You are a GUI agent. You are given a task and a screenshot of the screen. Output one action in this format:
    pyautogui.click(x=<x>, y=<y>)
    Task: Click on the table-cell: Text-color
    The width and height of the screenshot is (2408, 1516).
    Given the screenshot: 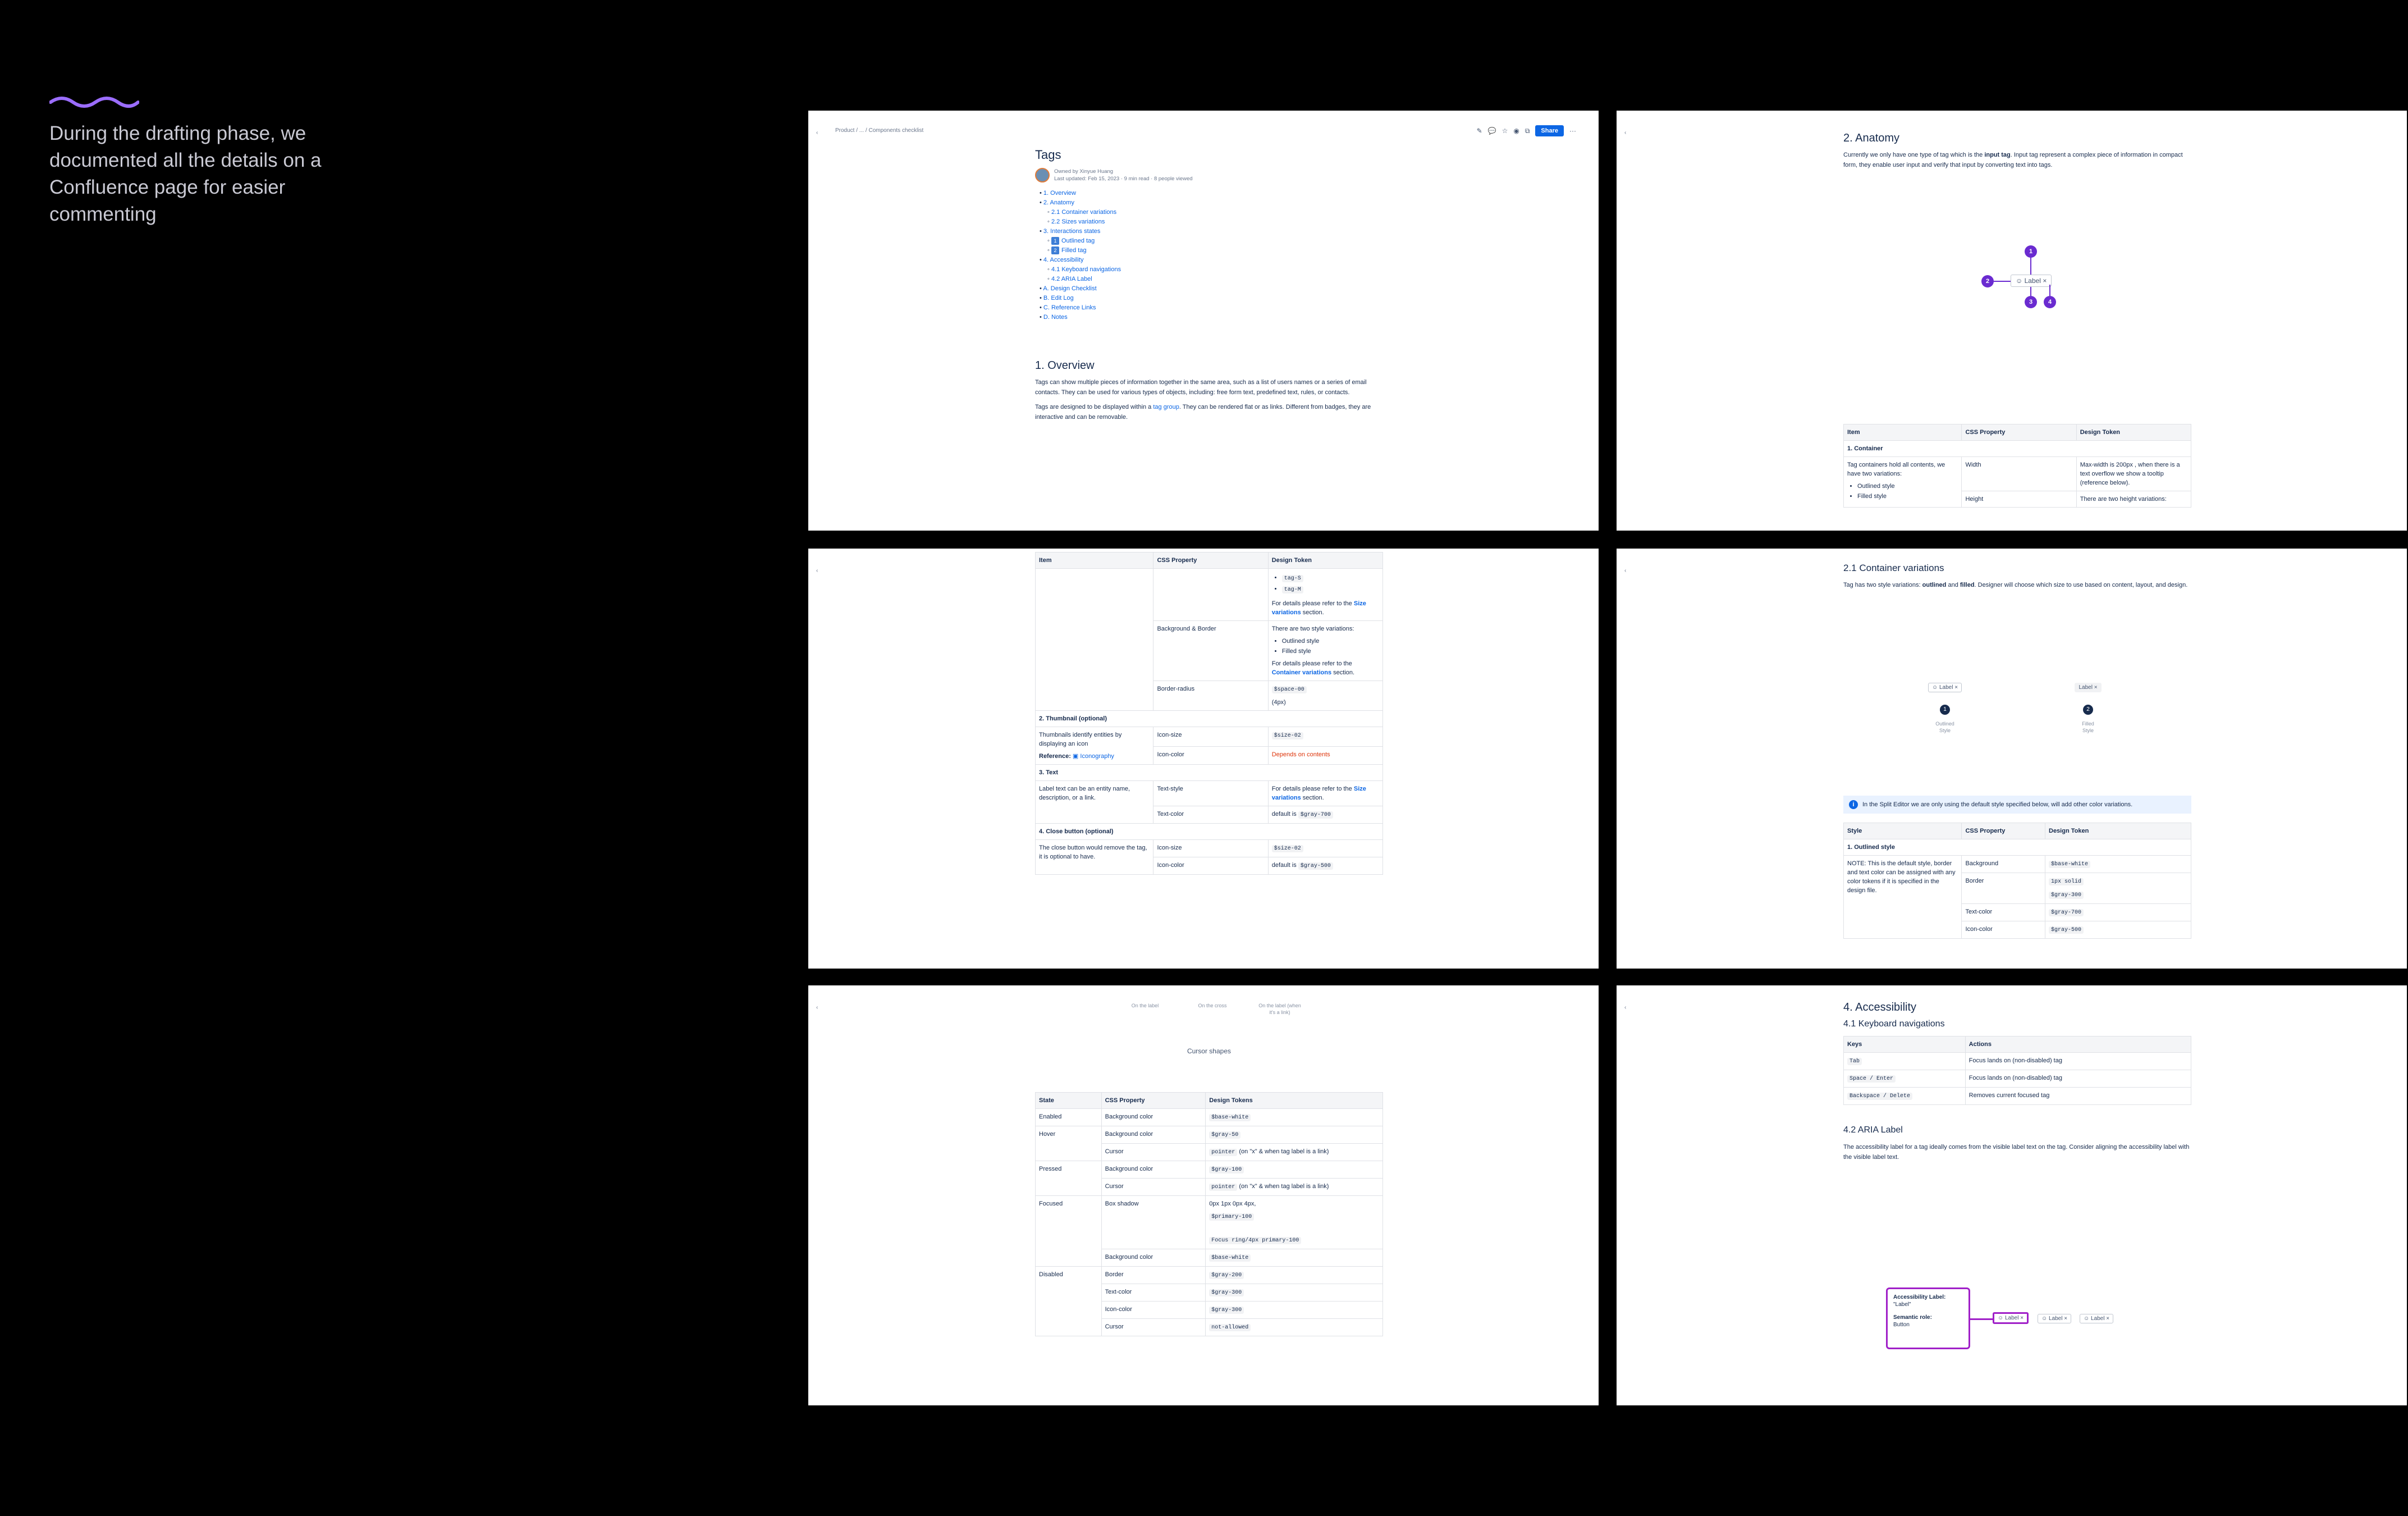 What is the action you would take?
    pyautogui.click(x=1211, y=815)
    